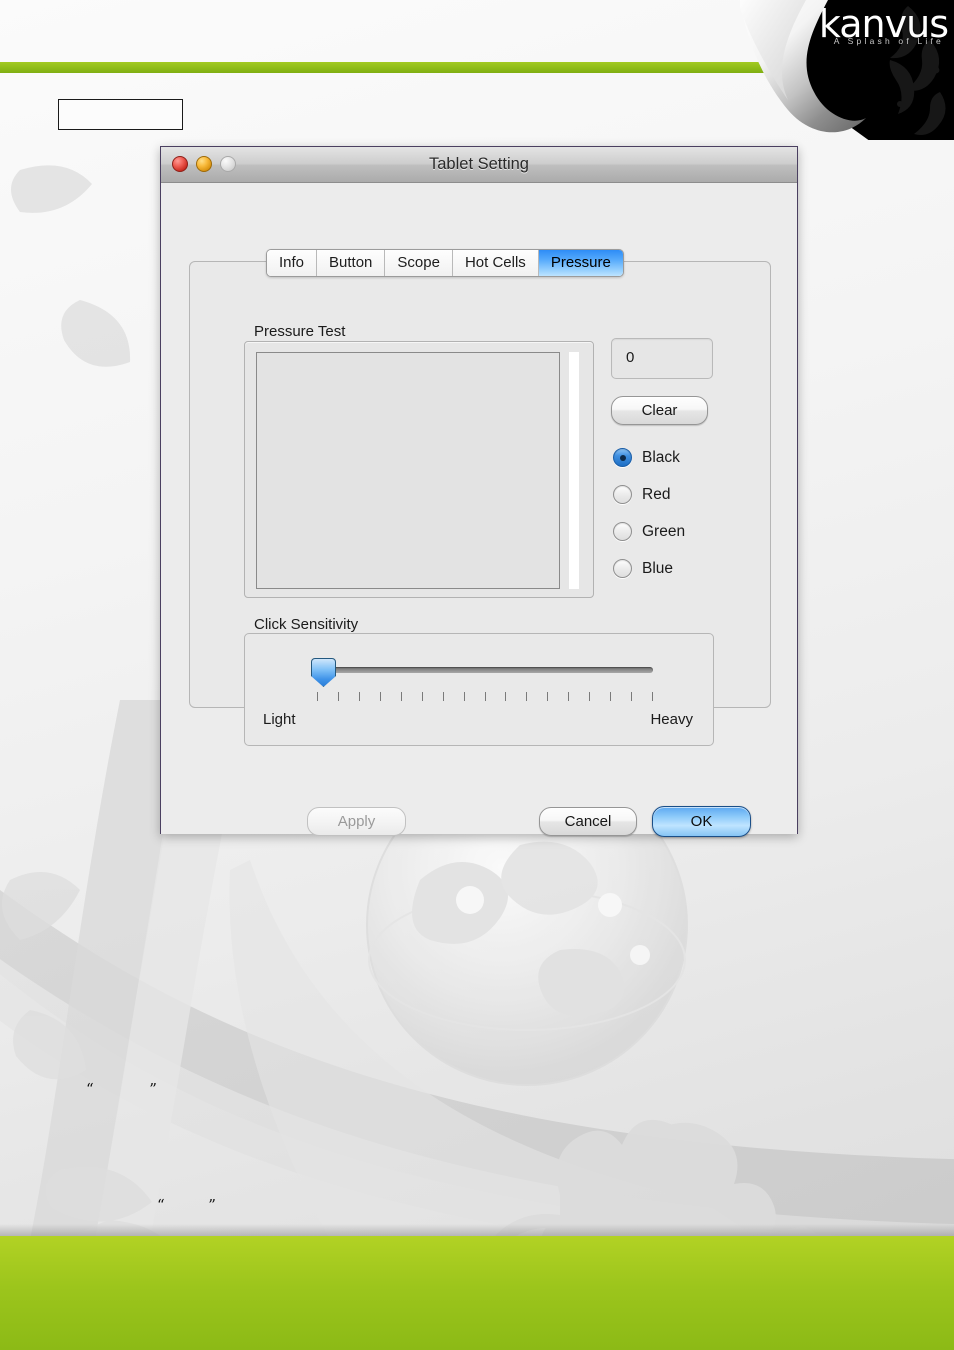  What do you see at coordinates (485, 670) in the screenshot?
I see `click-sensitivity-track` at bounding box center [485, 670].